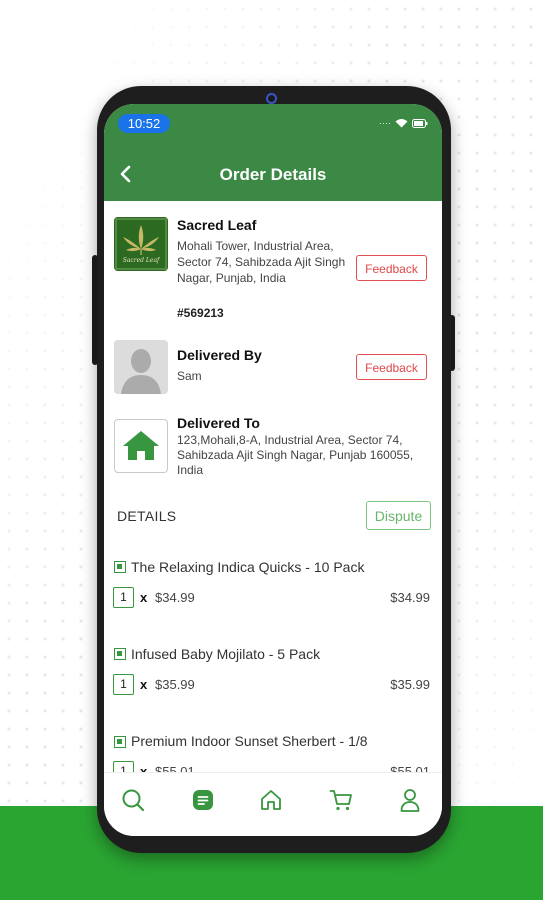 This screenshot has height=900, width=543. Describe the element at coordinates (420, 123) in the screenshot. I see `battery-icon` at that location.